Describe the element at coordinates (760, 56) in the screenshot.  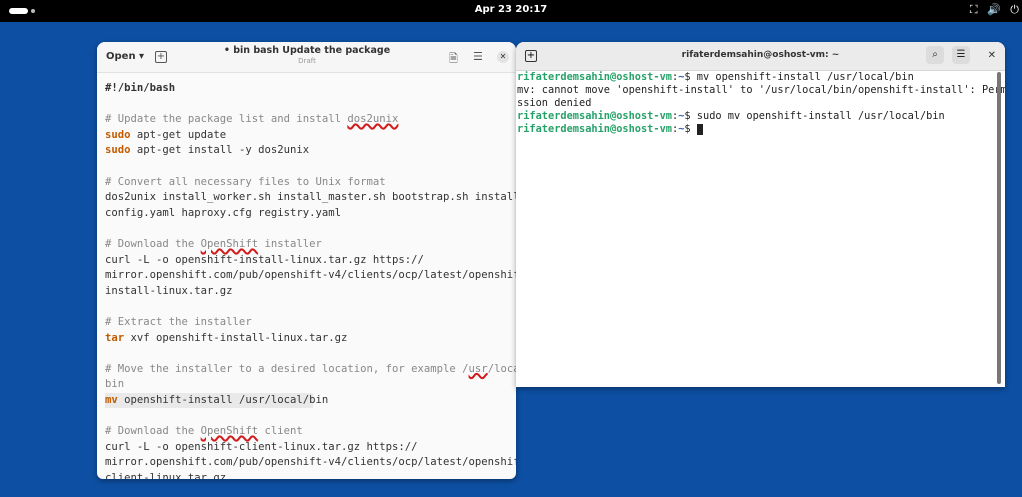
I see `terminal-headerbar: + rifaterdemsahin@oshost-vm: ~ ⌕ ☰ ✕` at that location.